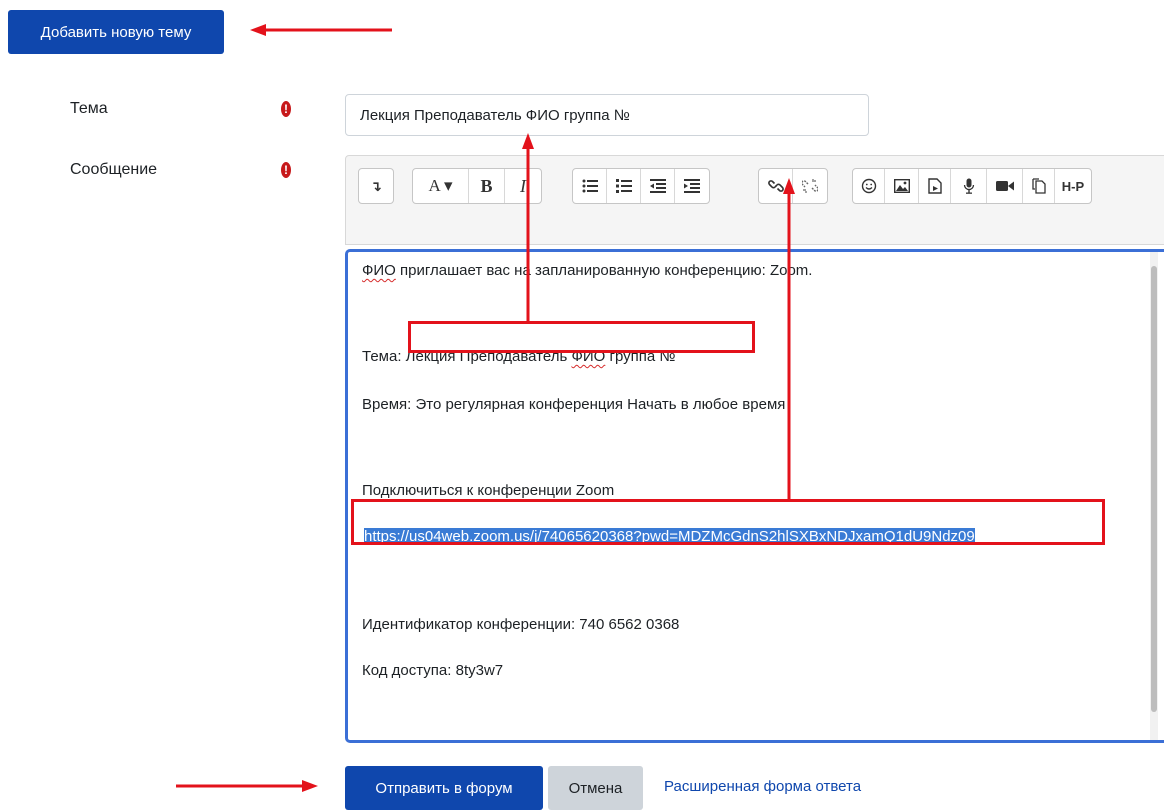 The height and width of the screenshot is (810, 1164). I want to click on message-label: Сообщение, so click(114, 169).